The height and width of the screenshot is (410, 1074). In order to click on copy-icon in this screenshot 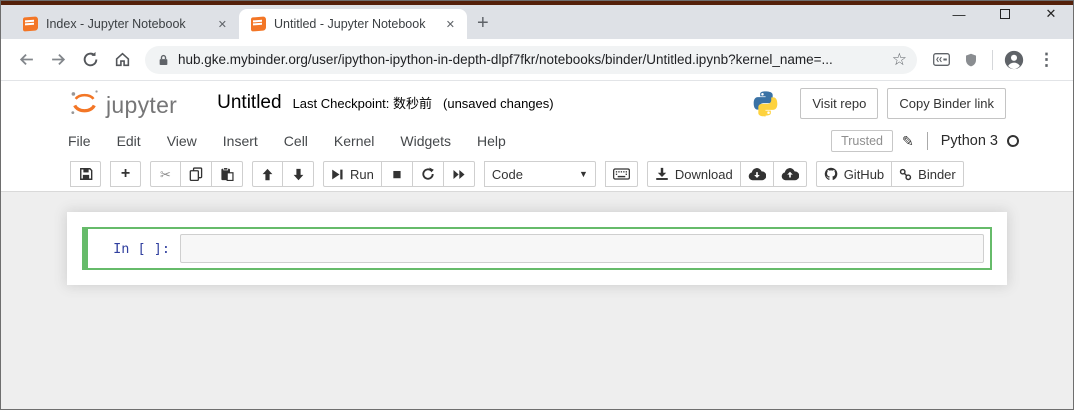, I will do `click(196, 174)`.